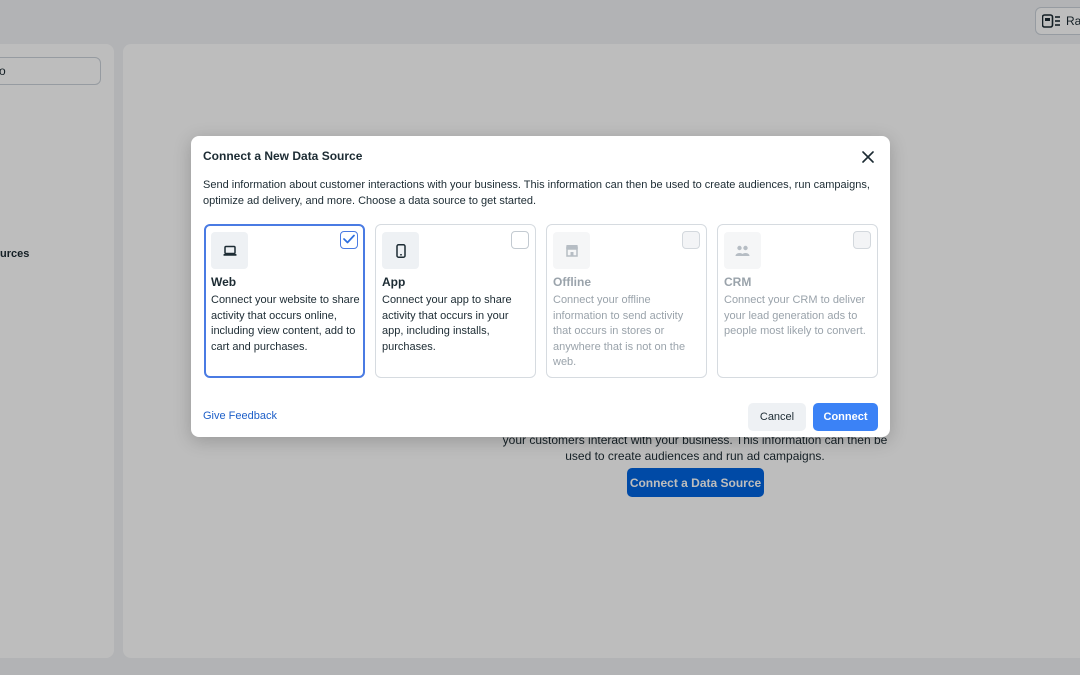 This screenshot has width=1080, height=675. I want to click on store-icon, so click(571, 250).